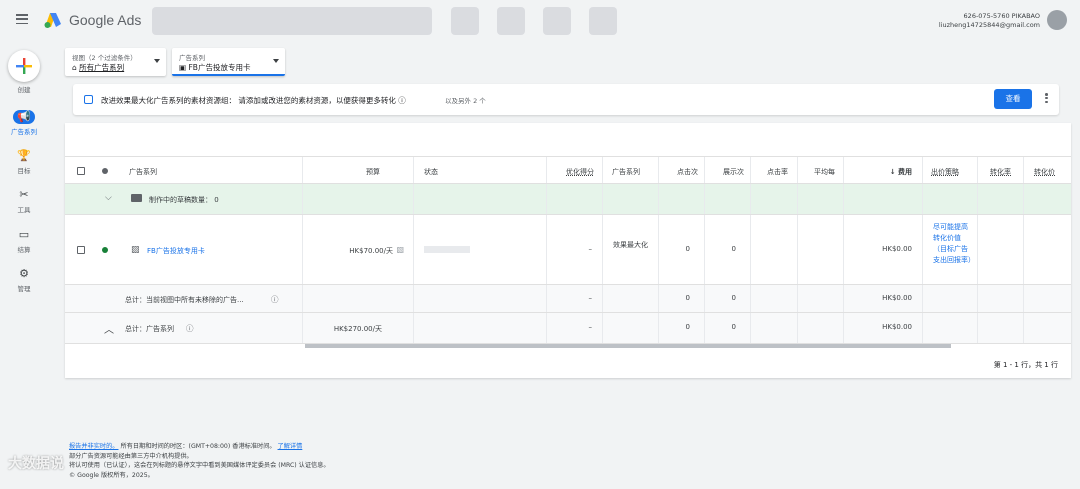 The width and height of the screenshot is (1080, 489). What do you see at coordinates (24, 117) in the screenshot?
I see `megaphone-icon: 📢` at bounding box center [24, 117].